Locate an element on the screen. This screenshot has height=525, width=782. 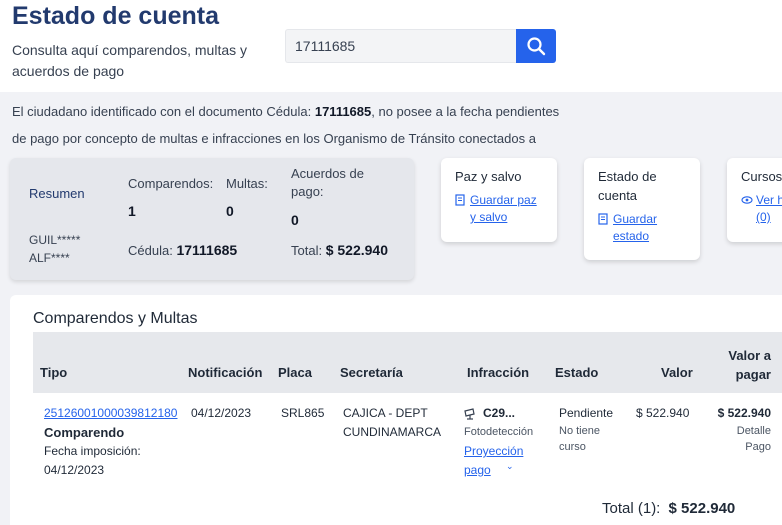
header-valor-a-pagar: Valor a pagar is located at coordinates (747, 365).